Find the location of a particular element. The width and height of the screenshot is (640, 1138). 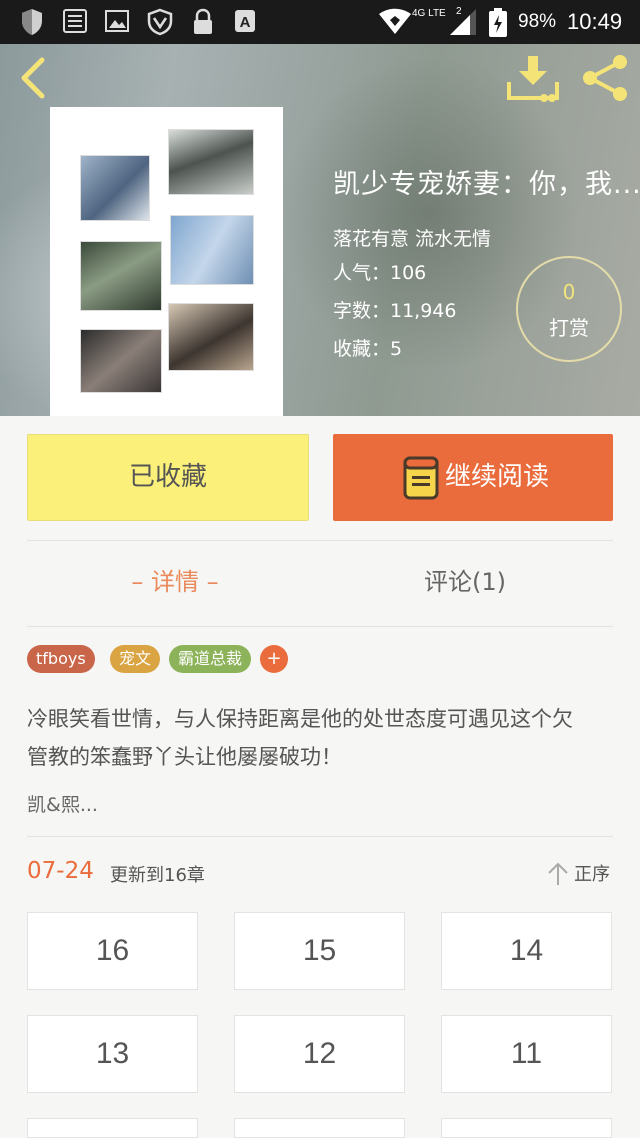

image-icon is located at coordinates (117, 21).